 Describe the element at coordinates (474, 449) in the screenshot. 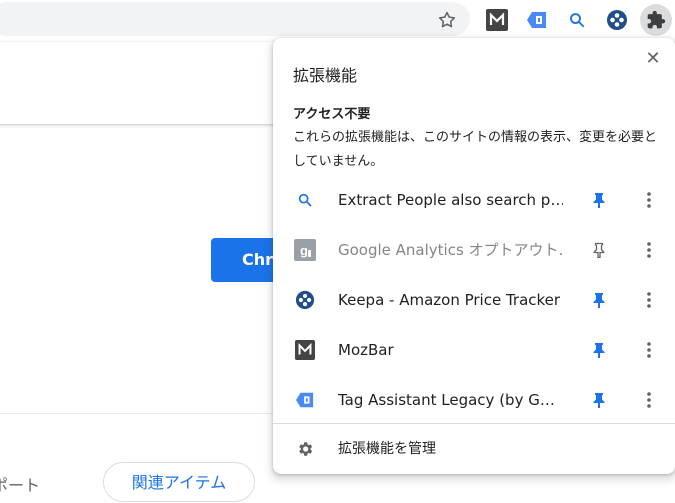

I see `manage-extensions-button: 拡張機能を管理` at that location.